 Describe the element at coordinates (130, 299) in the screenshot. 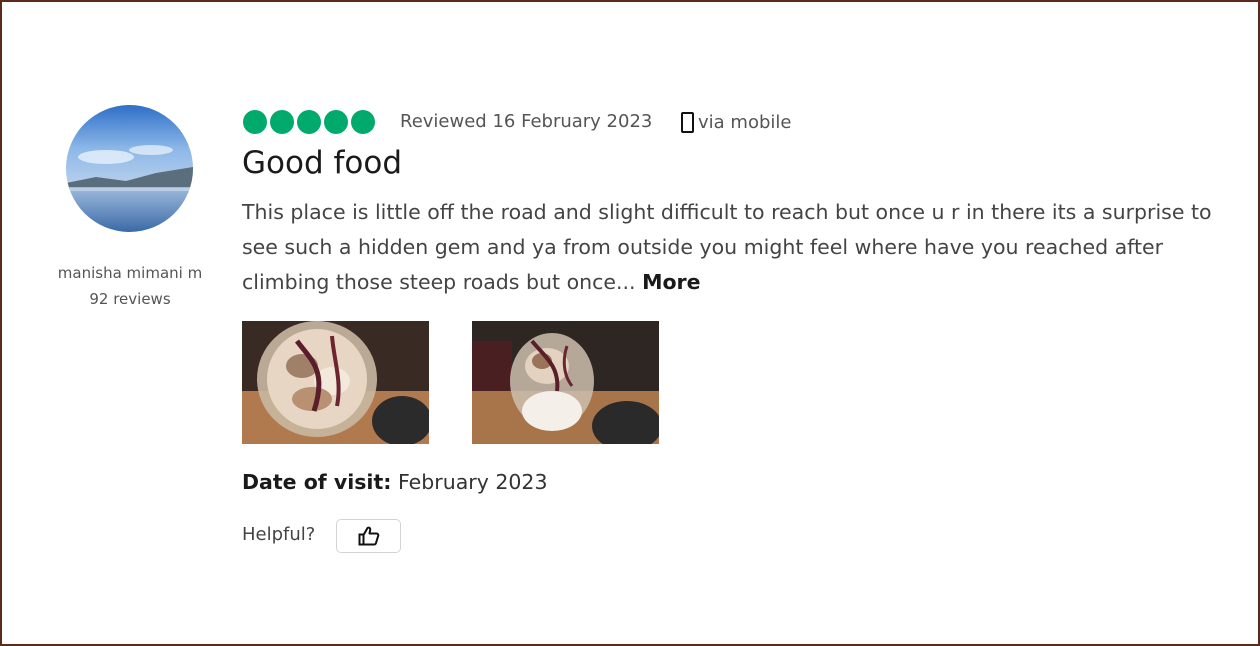

I see `user-review-count: 92 reviews` at that location.